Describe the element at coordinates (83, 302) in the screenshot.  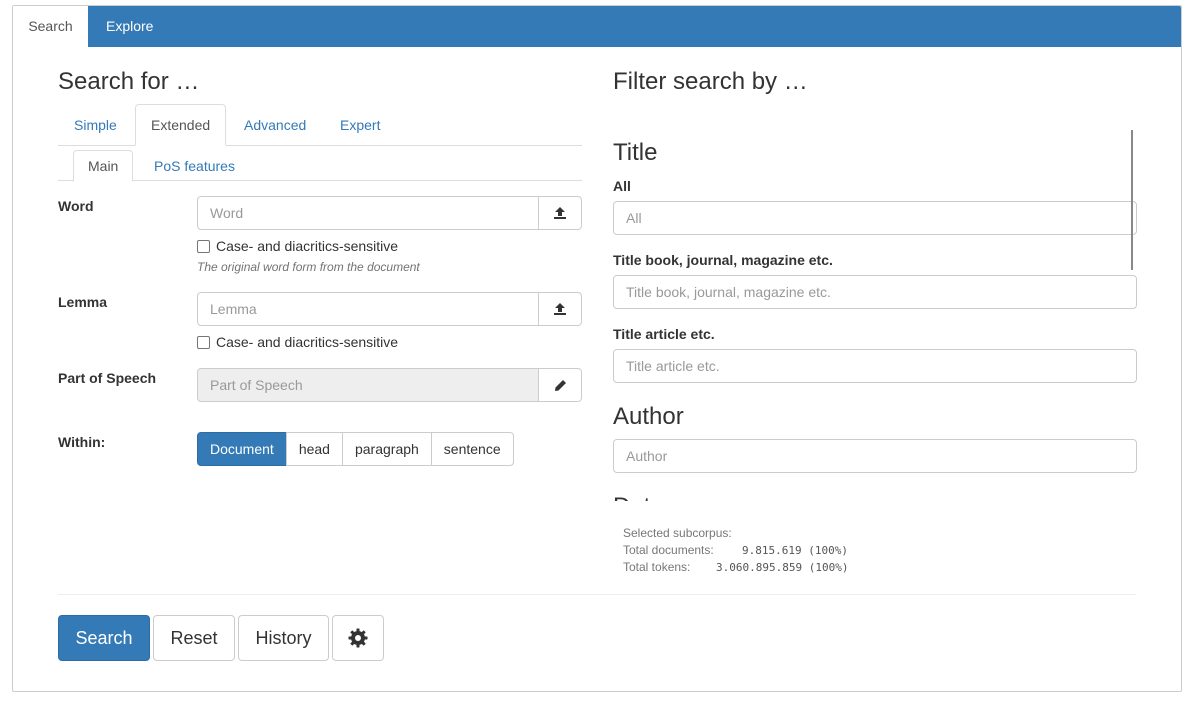
I see `lemma-label: Lemma` at that location.